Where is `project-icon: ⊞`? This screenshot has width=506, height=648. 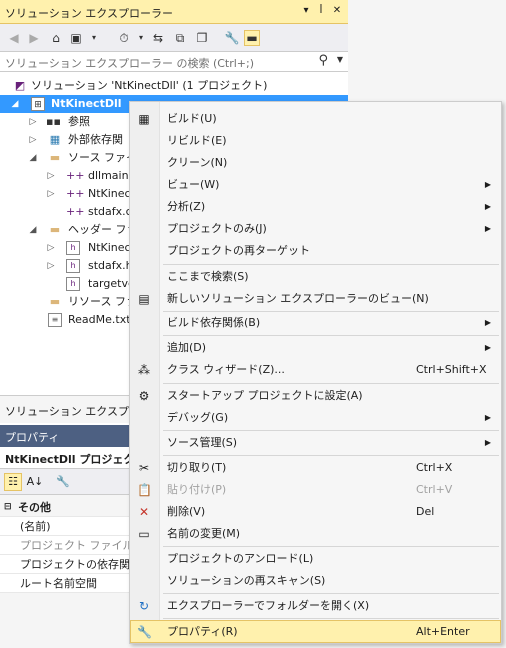
project-icon: ⊞ is located at coordinates (38, 104).